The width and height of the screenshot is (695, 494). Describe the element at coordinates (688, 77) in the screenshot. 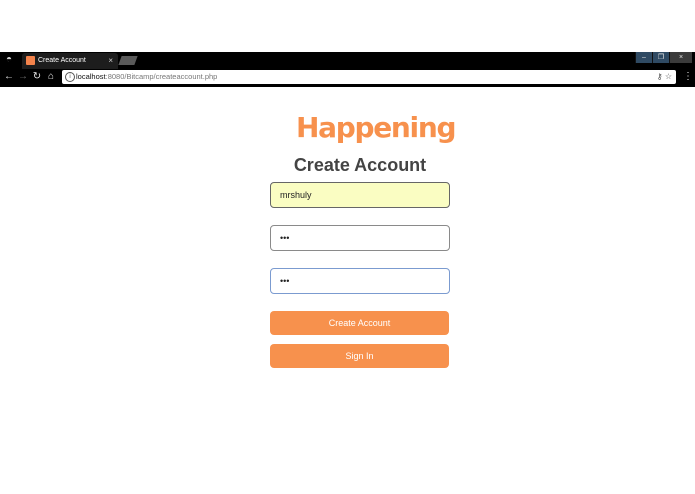

I see `kebab-menu-icon: ⋮` at that location.